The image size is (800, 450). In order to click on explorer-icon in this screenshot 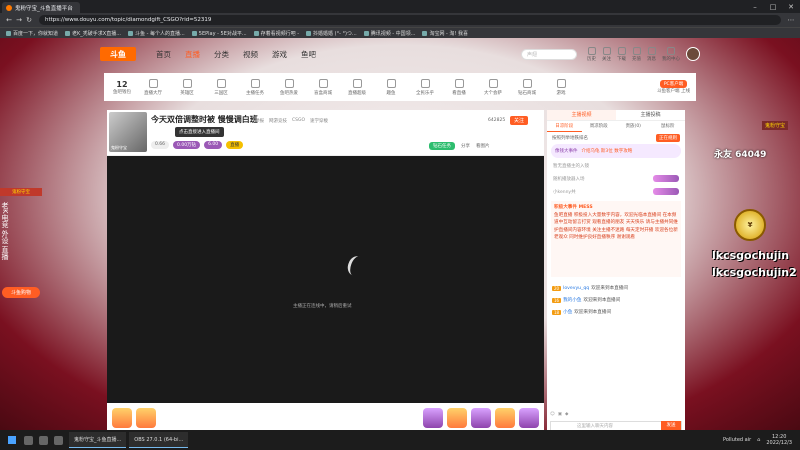, I will do `click(43, 440)`.